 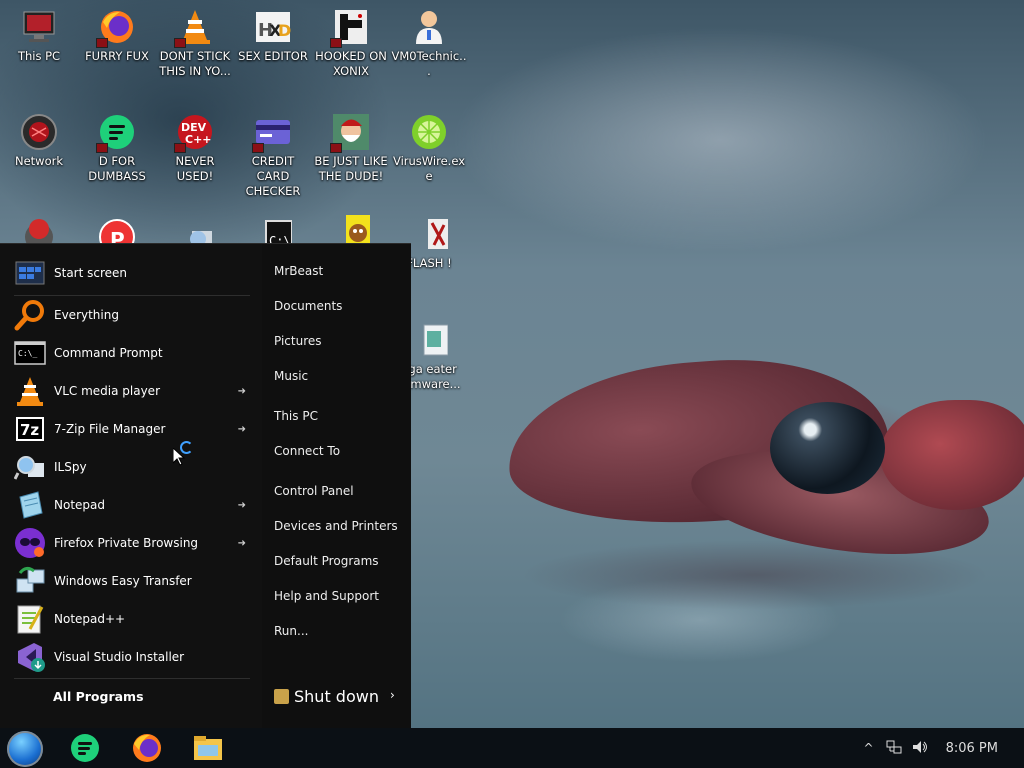 I want to click on desktop-icon-this-pc: This PC, so click(x=39, y=36).